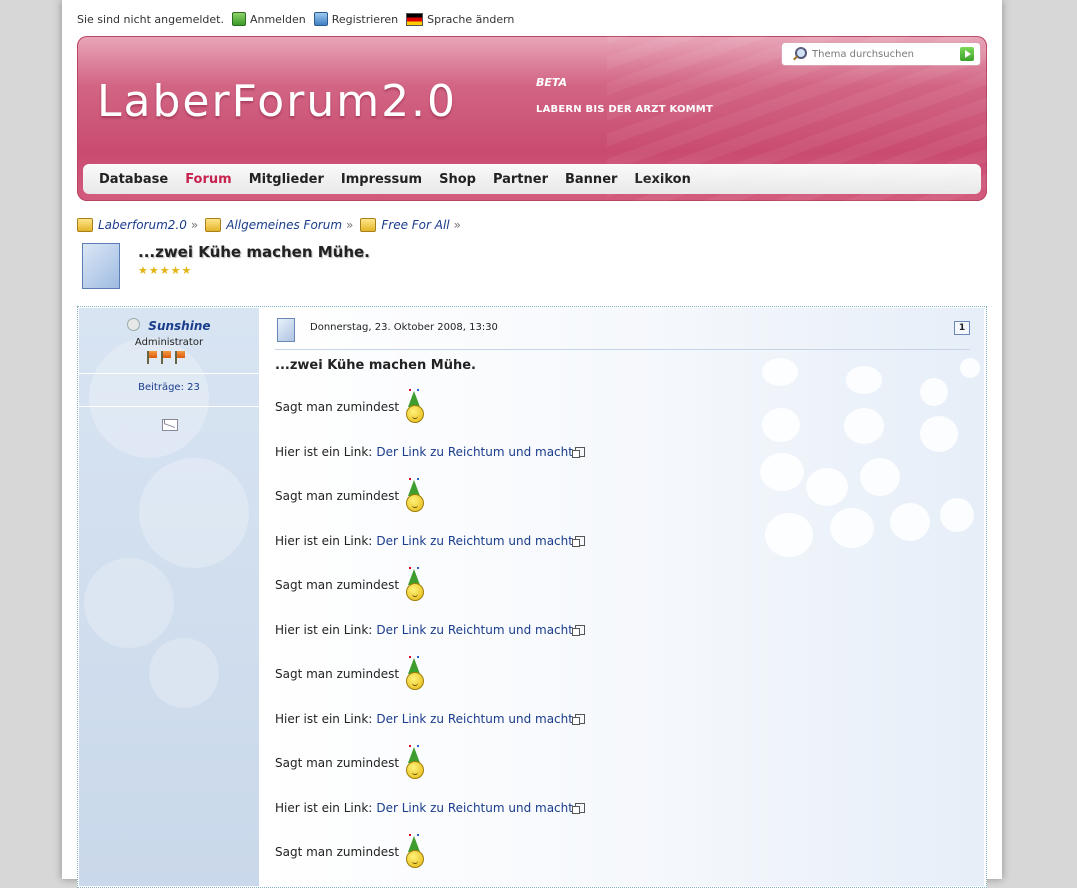 The image size is (1077, 888). What do you see at coordinates (169, 597) in the screenshot?
I see `author-sidebar: Sunshine Administrator Beiträge: 23` at bounding box center [169, 597].